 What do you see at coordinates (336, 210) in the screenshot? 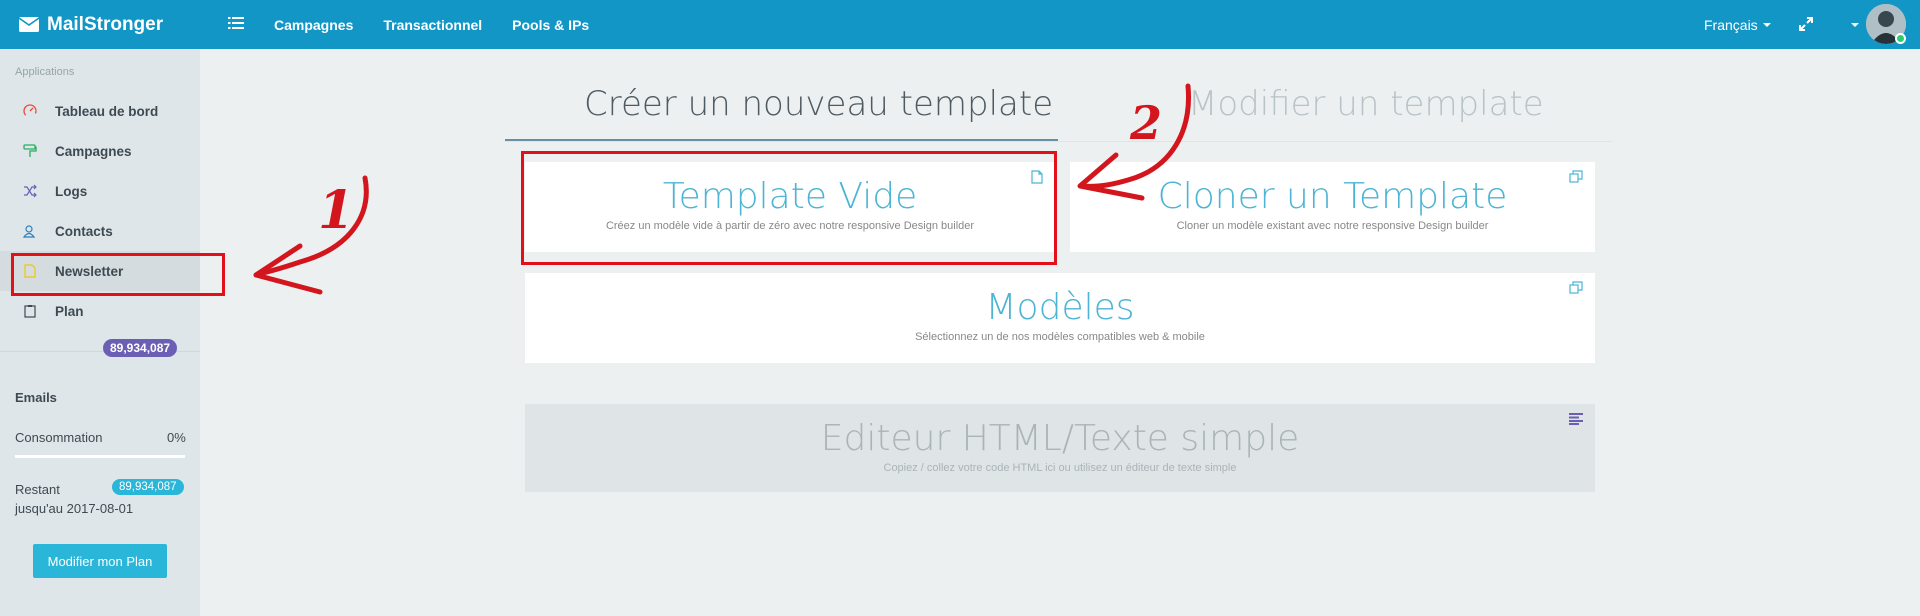
I see `annotation-number-1: 1` at bounding box center [336, 210].